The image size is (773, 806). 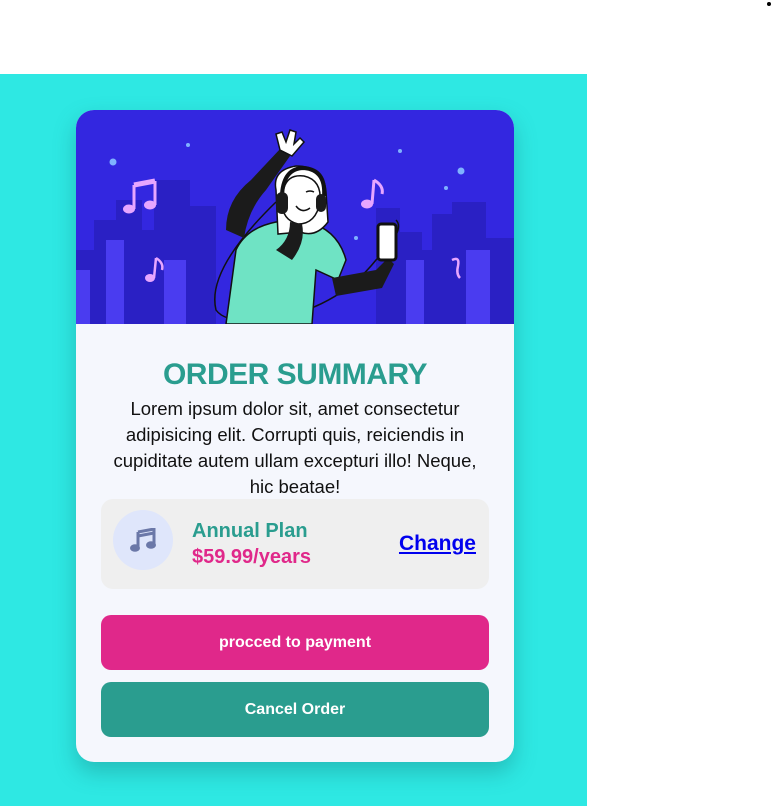 What do you see at coordinates (143, 540) in the screenshot?
I see `music-note-icon` at bounding box center [143, 540].